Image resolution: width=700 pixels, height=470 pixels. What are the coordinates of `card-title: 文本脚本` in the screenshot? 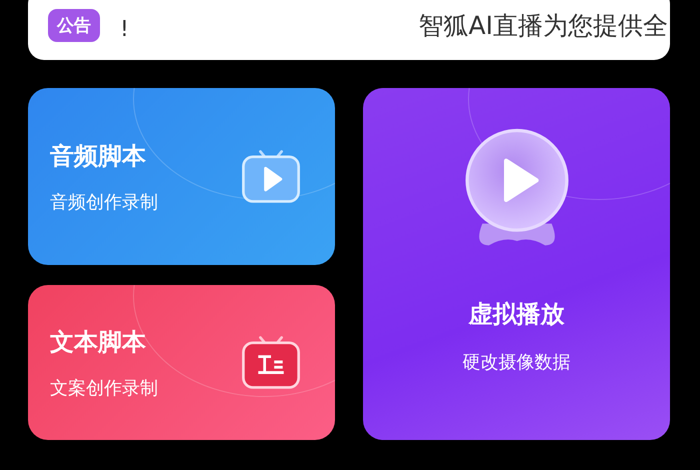 It's located at (98, 342).